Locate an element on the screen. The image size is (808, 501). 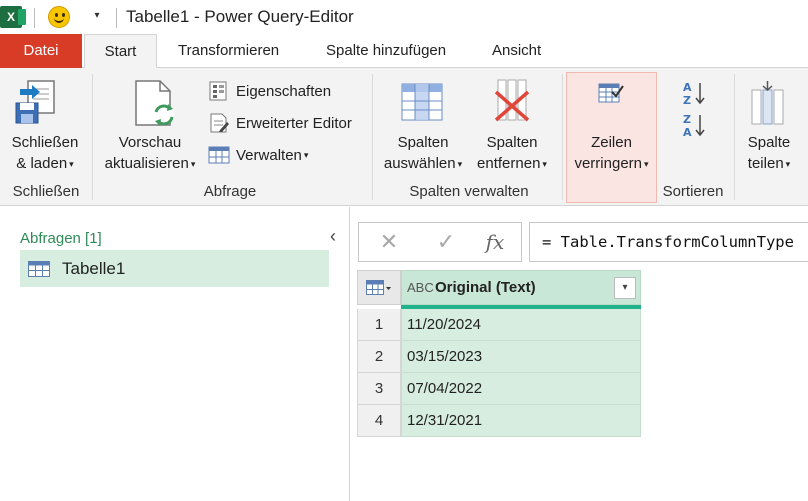
manage-table-icon is located at coordinates (219, 155).